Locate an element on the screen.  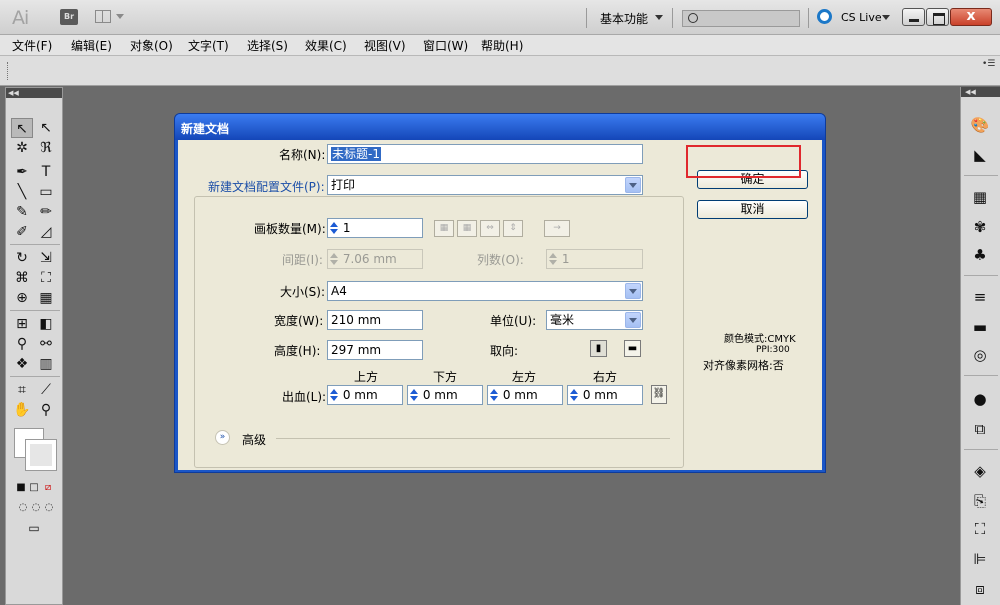
transparency-icon: ◎ is located at coordinates (980, 355).